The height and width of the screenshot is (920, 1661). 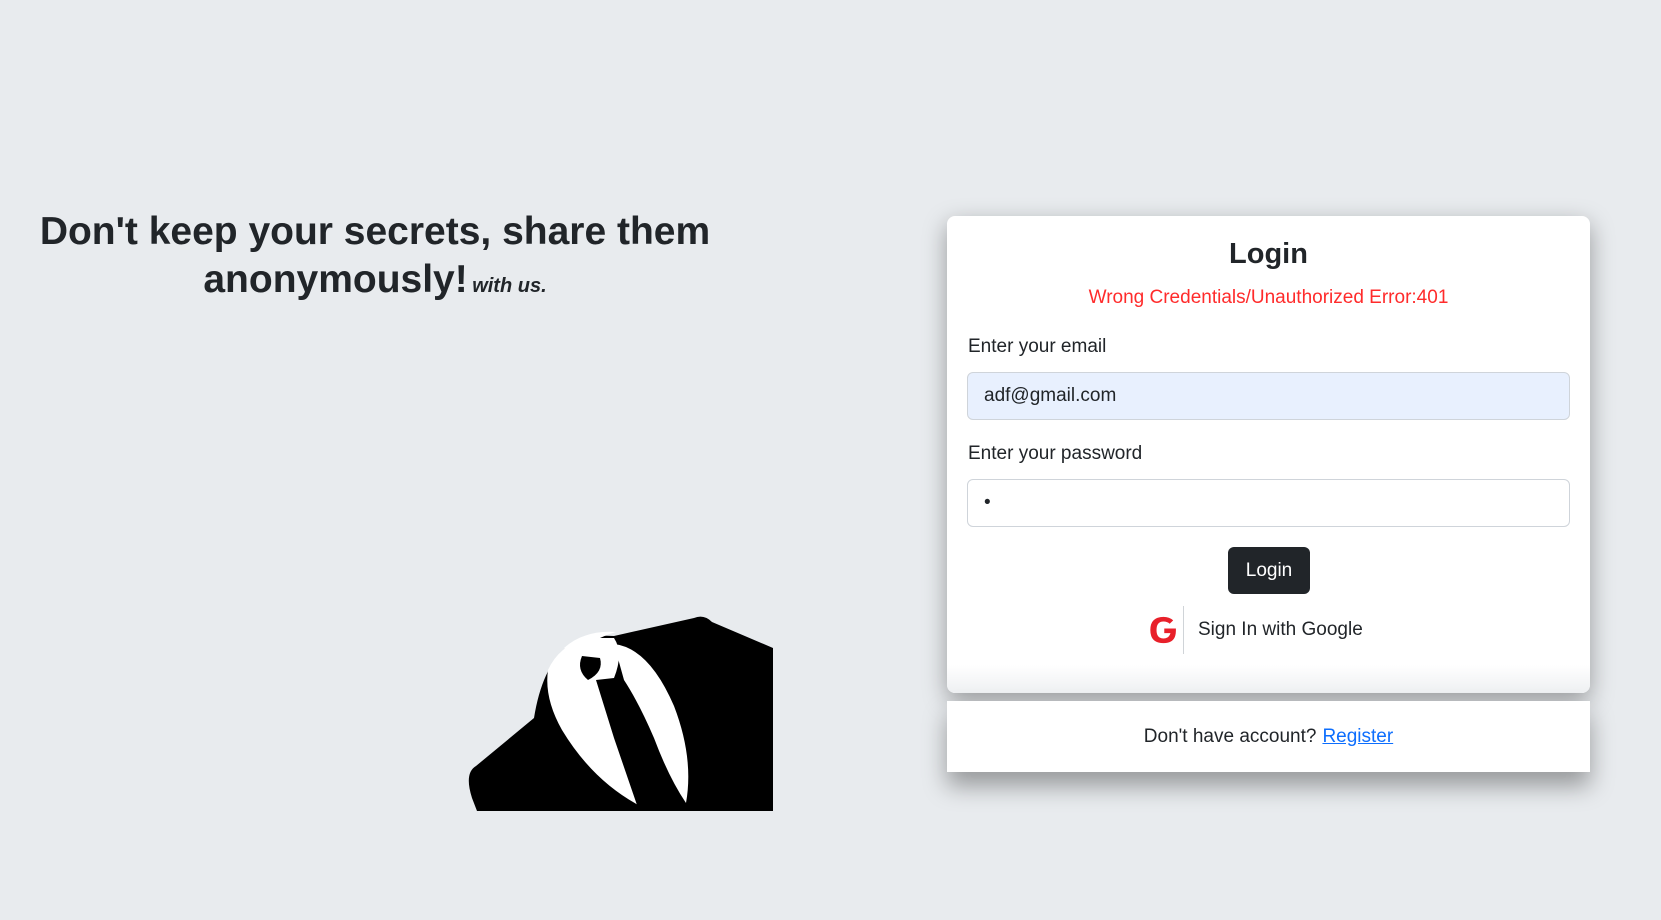 What do you see at coordinates (1166, 630) in the screenshot?
I see `google-icon` at bounding box center [1166, 630].